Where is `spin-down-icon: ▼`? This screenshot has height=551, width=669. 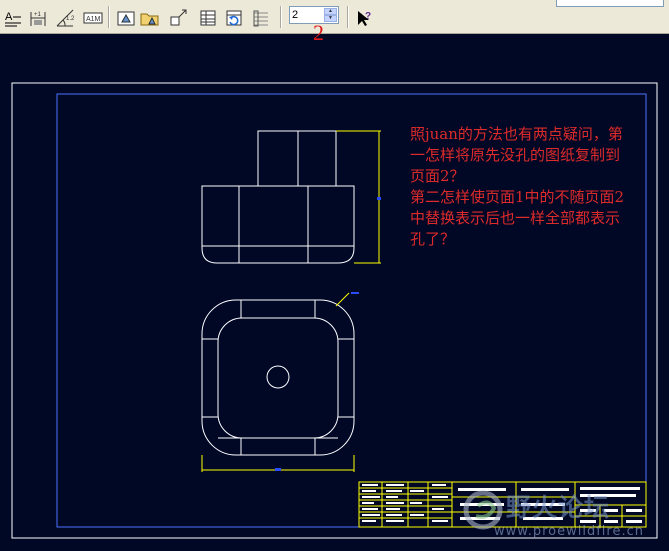
spin-down-icon: ▼ is located at coordinates (330, 18).